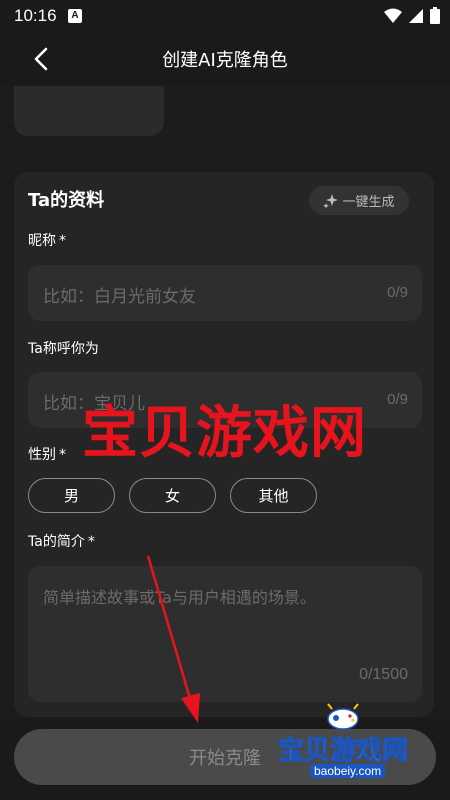 The height and width of the screenshot is (800, 450). I want to click on nickname-label-text: 昵称, so click(42, 241).